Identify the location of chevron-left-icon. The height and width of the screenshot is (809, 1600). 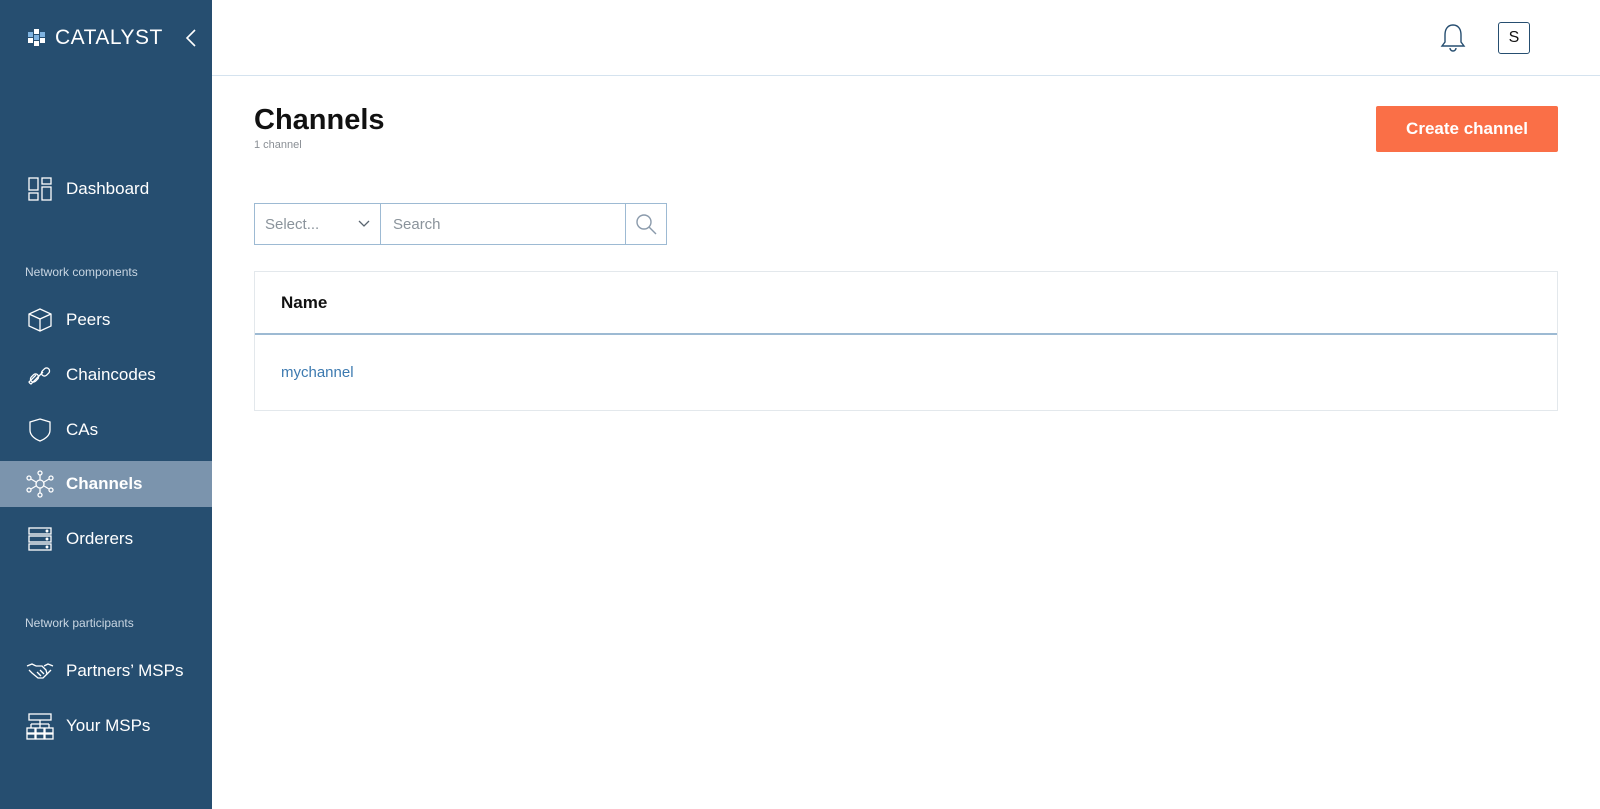
(190, 38).